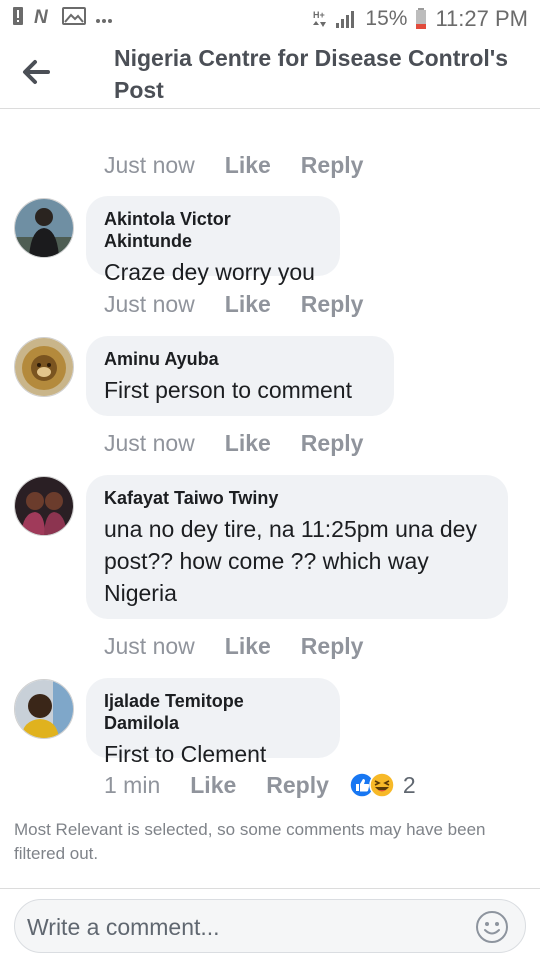 The width and height of the screenshot is (540, 960). I want to click on n-app-icon: N, so click(41, 16).